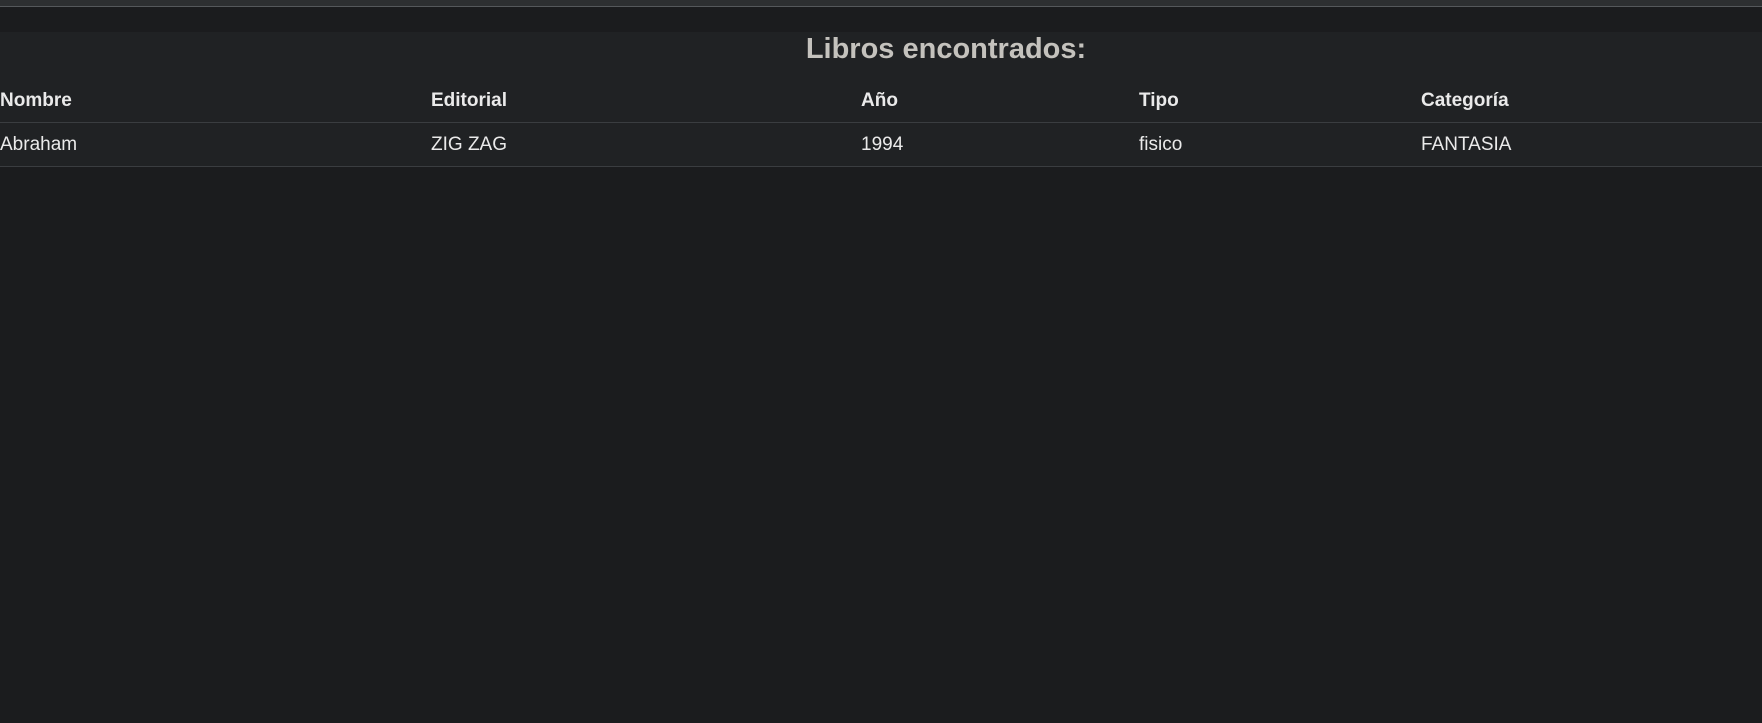 This screenshot has width=1762, height=723. What do you see at coordinates (1591, 144) in the screenshot?
I see `cell-categoria: FANTASIA` at bounding box center [1591, 144].